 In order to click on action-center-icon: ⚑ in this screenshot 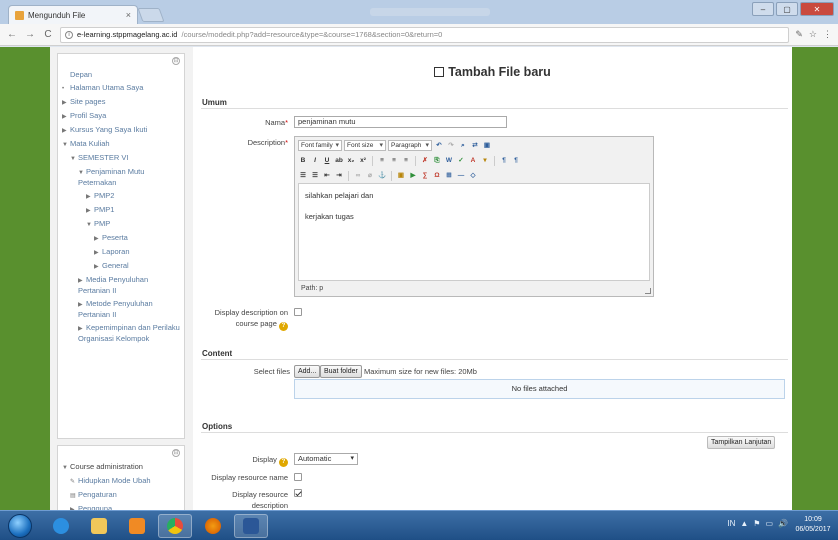, I will do `click(756, 523)`.